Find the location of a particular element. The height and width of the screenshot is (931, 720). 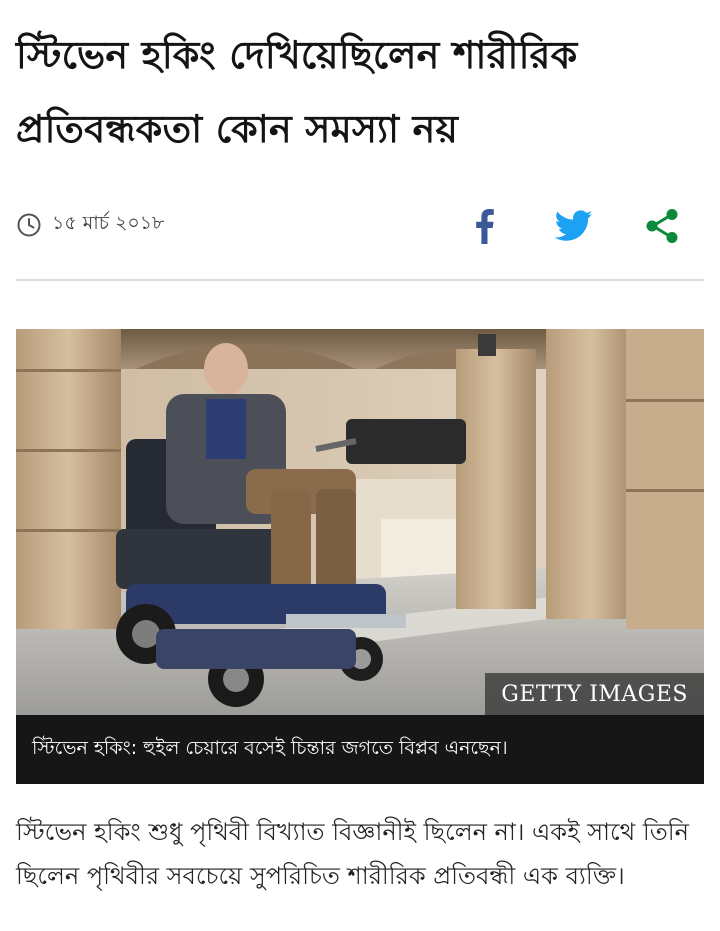

publish-date-text: ১৫ মার্চ ২০১৮ is located at coordinates (108, 223).